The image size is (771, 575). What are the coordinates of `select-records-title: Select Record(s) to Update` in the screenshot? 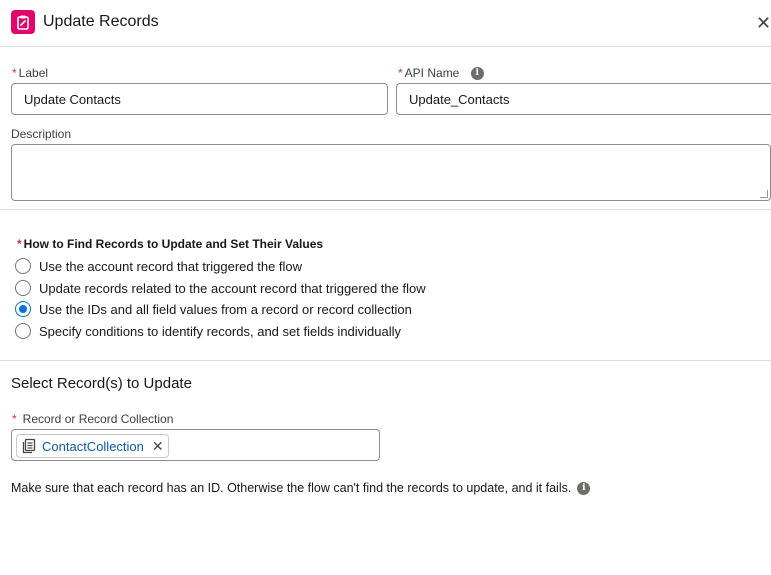 It's located at (101, 383).